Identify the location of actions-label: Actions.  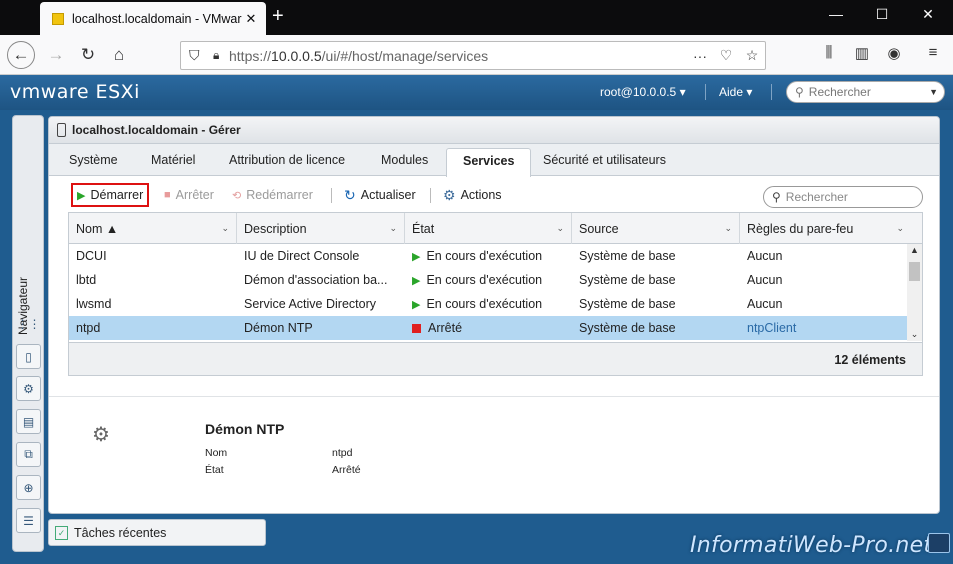
(481, 195).